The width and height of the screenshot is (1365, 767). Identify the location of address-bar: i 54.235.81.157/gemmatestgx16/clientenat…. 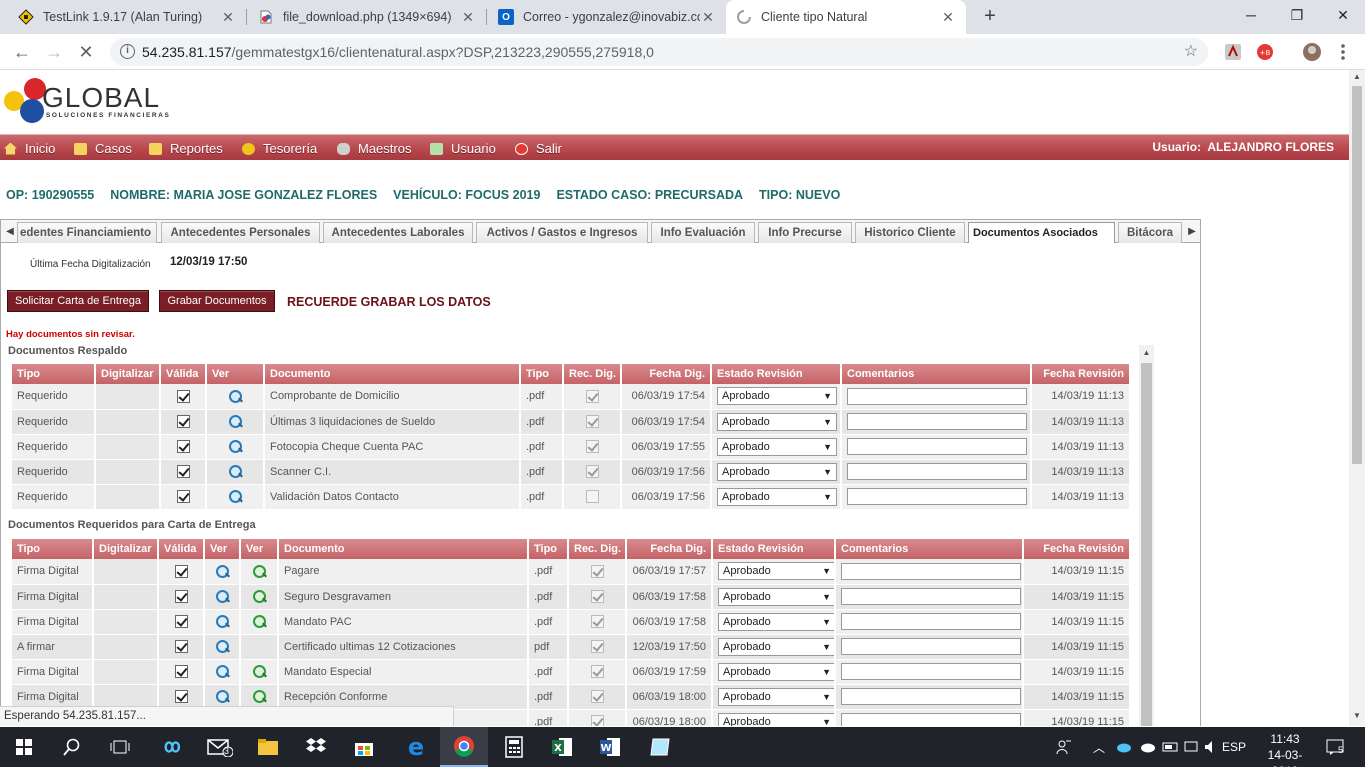
(659, 52).